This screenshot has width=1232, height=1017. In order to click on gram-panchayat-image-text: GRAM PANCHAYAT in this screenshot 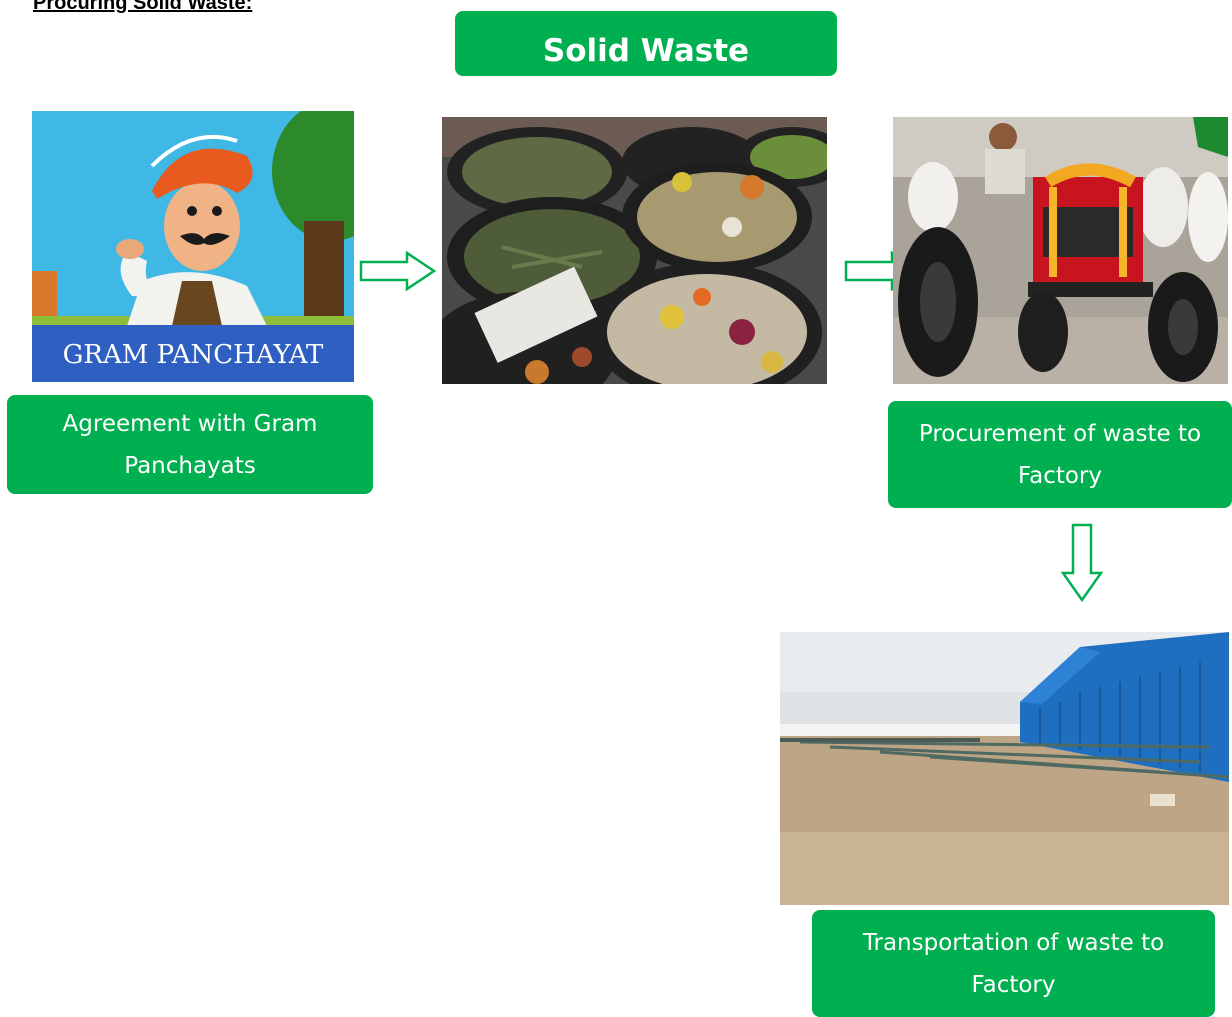, I will do `click(193, 355)`.